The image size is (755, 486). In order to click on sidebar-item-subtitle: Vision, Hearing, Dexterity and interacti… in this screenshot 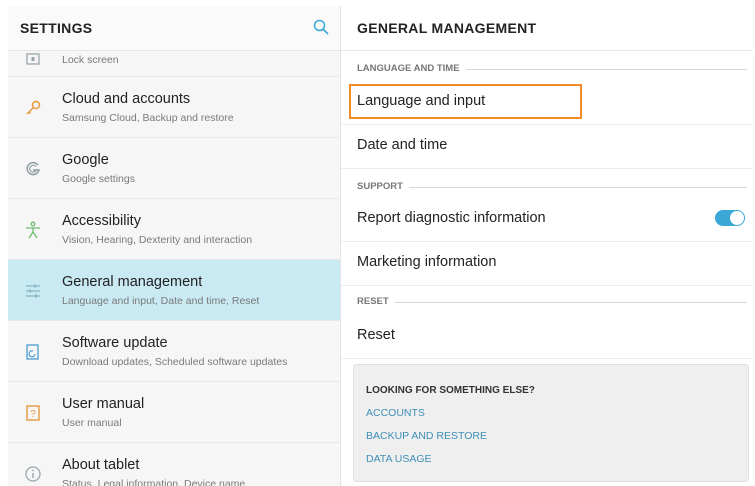, I will do `click(157, 240)`.